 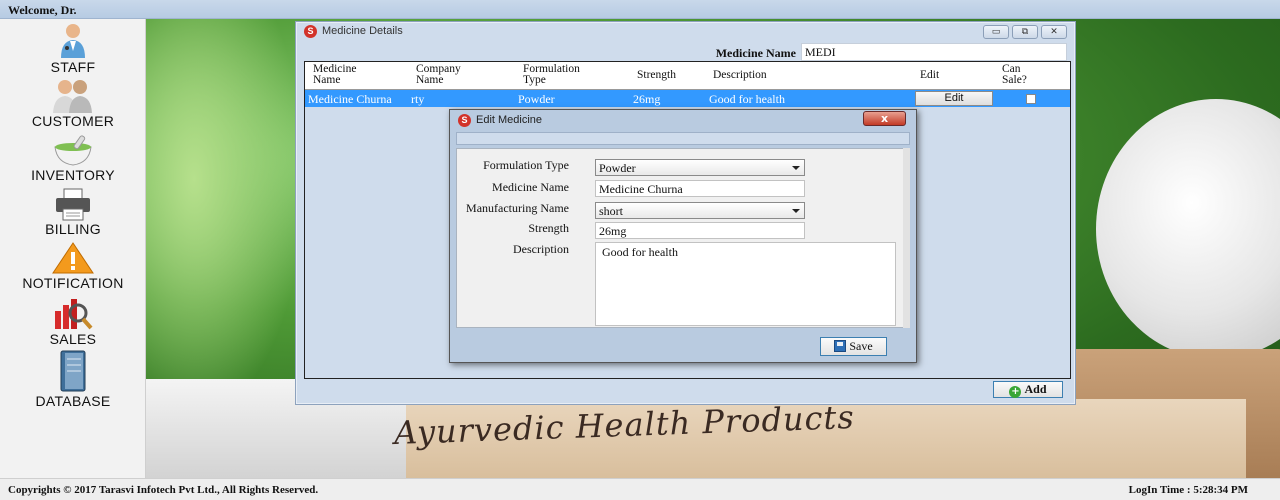 I want to click on add-button-label: Add, so click(x=1035, y=389).